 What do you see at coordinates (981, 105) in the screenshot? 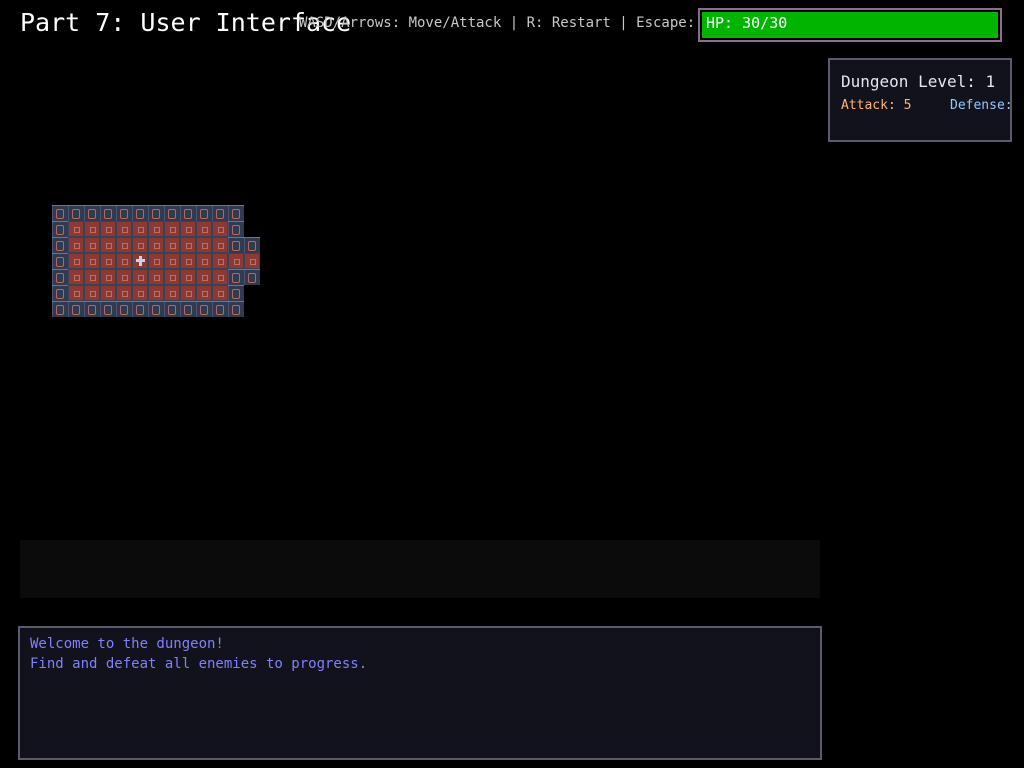
I see `defense-label: Defense: 2` at bounding box center [981, 105].